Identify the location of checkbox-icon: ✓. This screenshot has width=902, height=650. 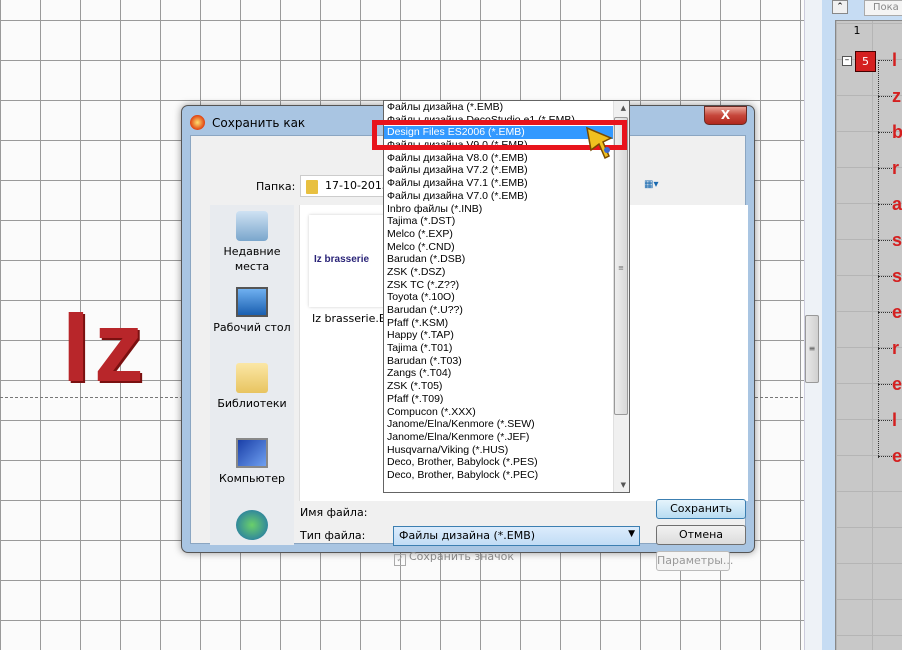
(400, 560).